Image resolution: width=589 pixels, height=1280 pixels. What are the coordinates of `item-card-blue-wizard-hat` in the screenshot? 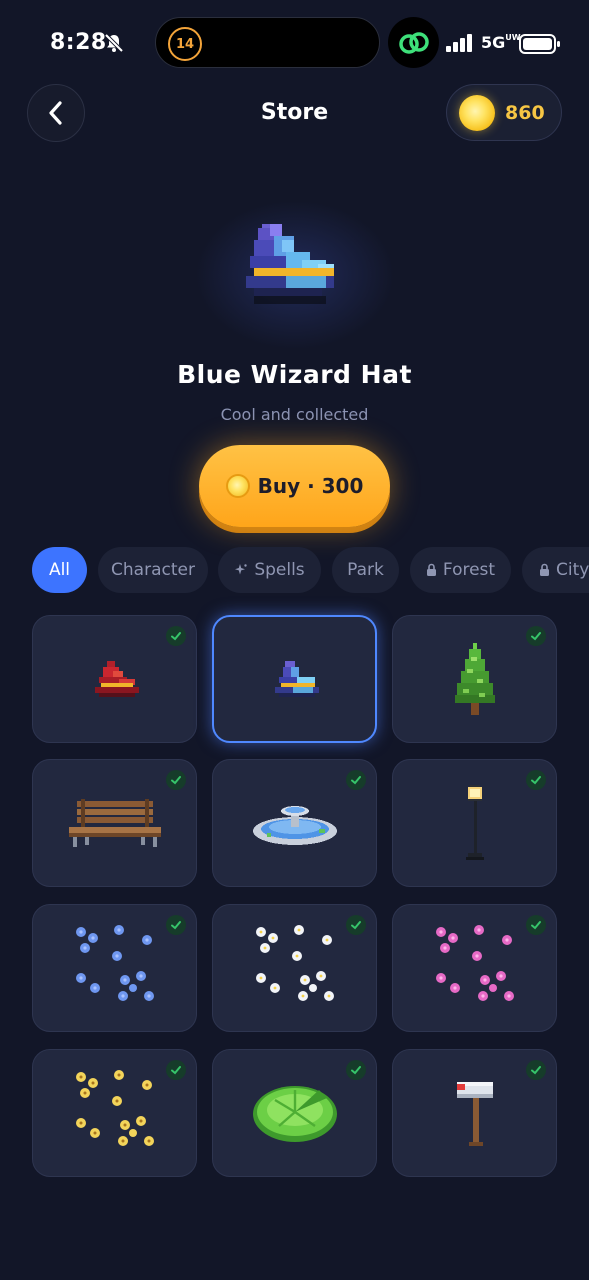 It's located at (294, 679).